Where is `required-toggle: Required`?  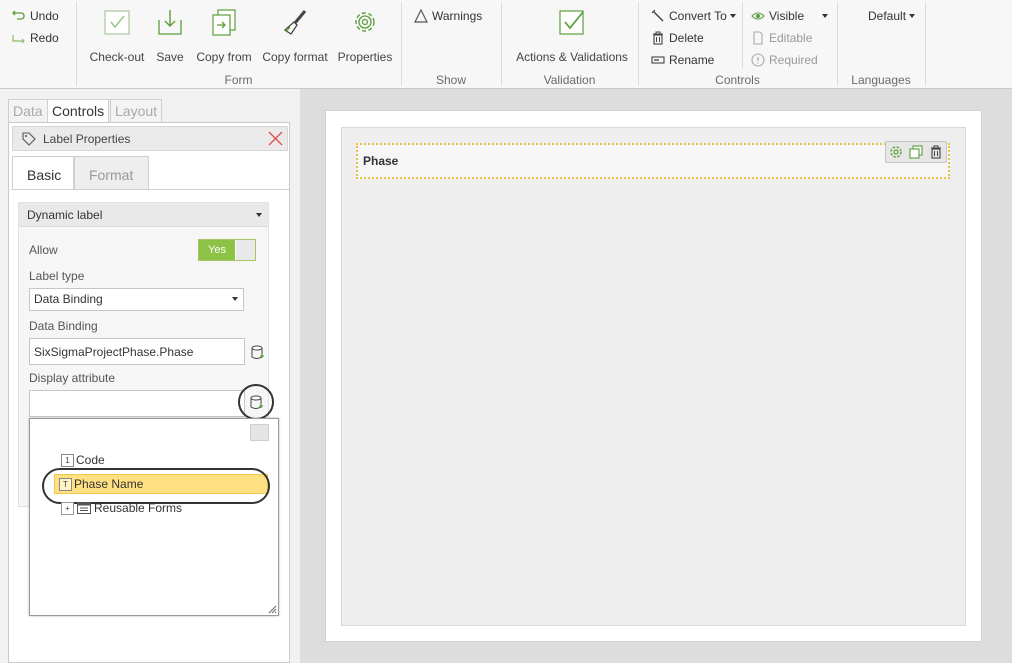
required-toggle: Required is located at coordinates (784, 60).